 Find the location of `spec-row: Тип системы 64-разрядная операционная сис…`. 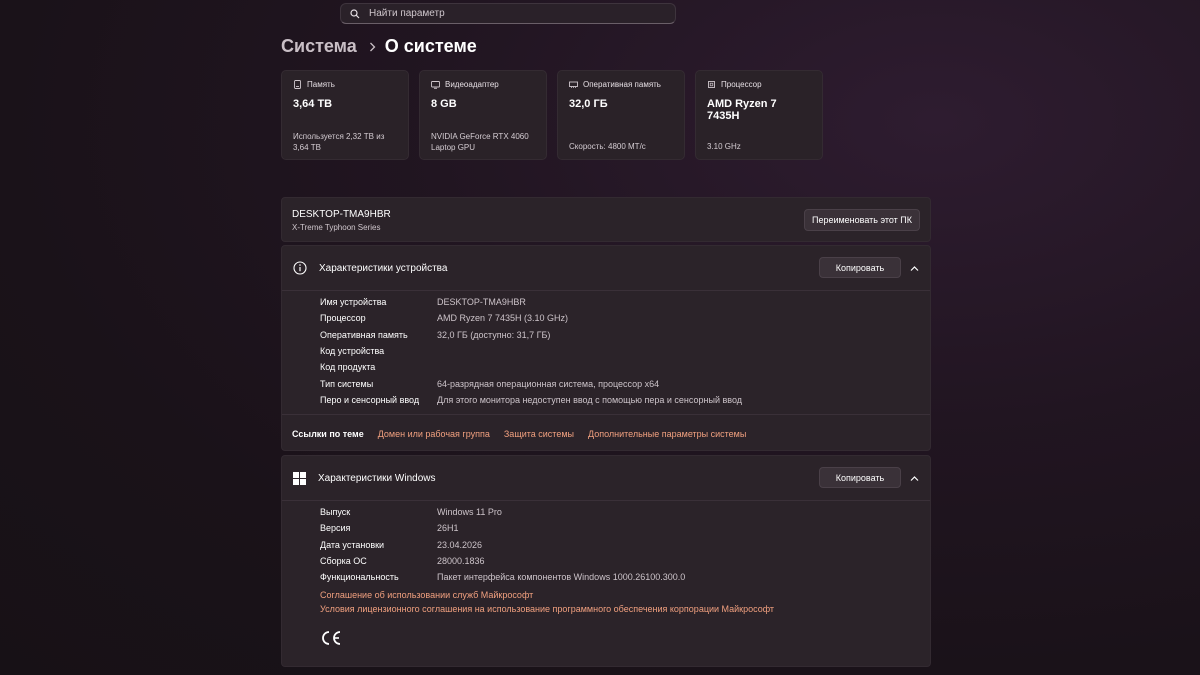

spec-row: Тип системы 64-разрядная операционная сис… is located at coordinates (531, 383).